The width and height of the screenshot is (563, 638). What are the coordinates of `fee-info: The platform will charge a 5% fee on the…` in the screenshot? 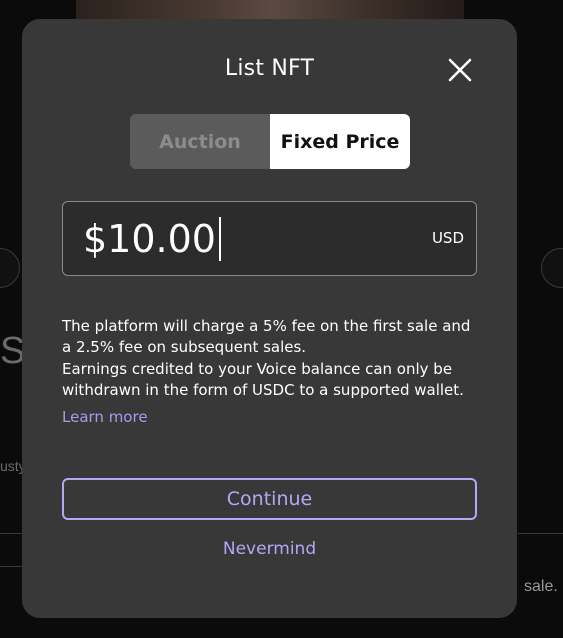 It's located at (272, 358).